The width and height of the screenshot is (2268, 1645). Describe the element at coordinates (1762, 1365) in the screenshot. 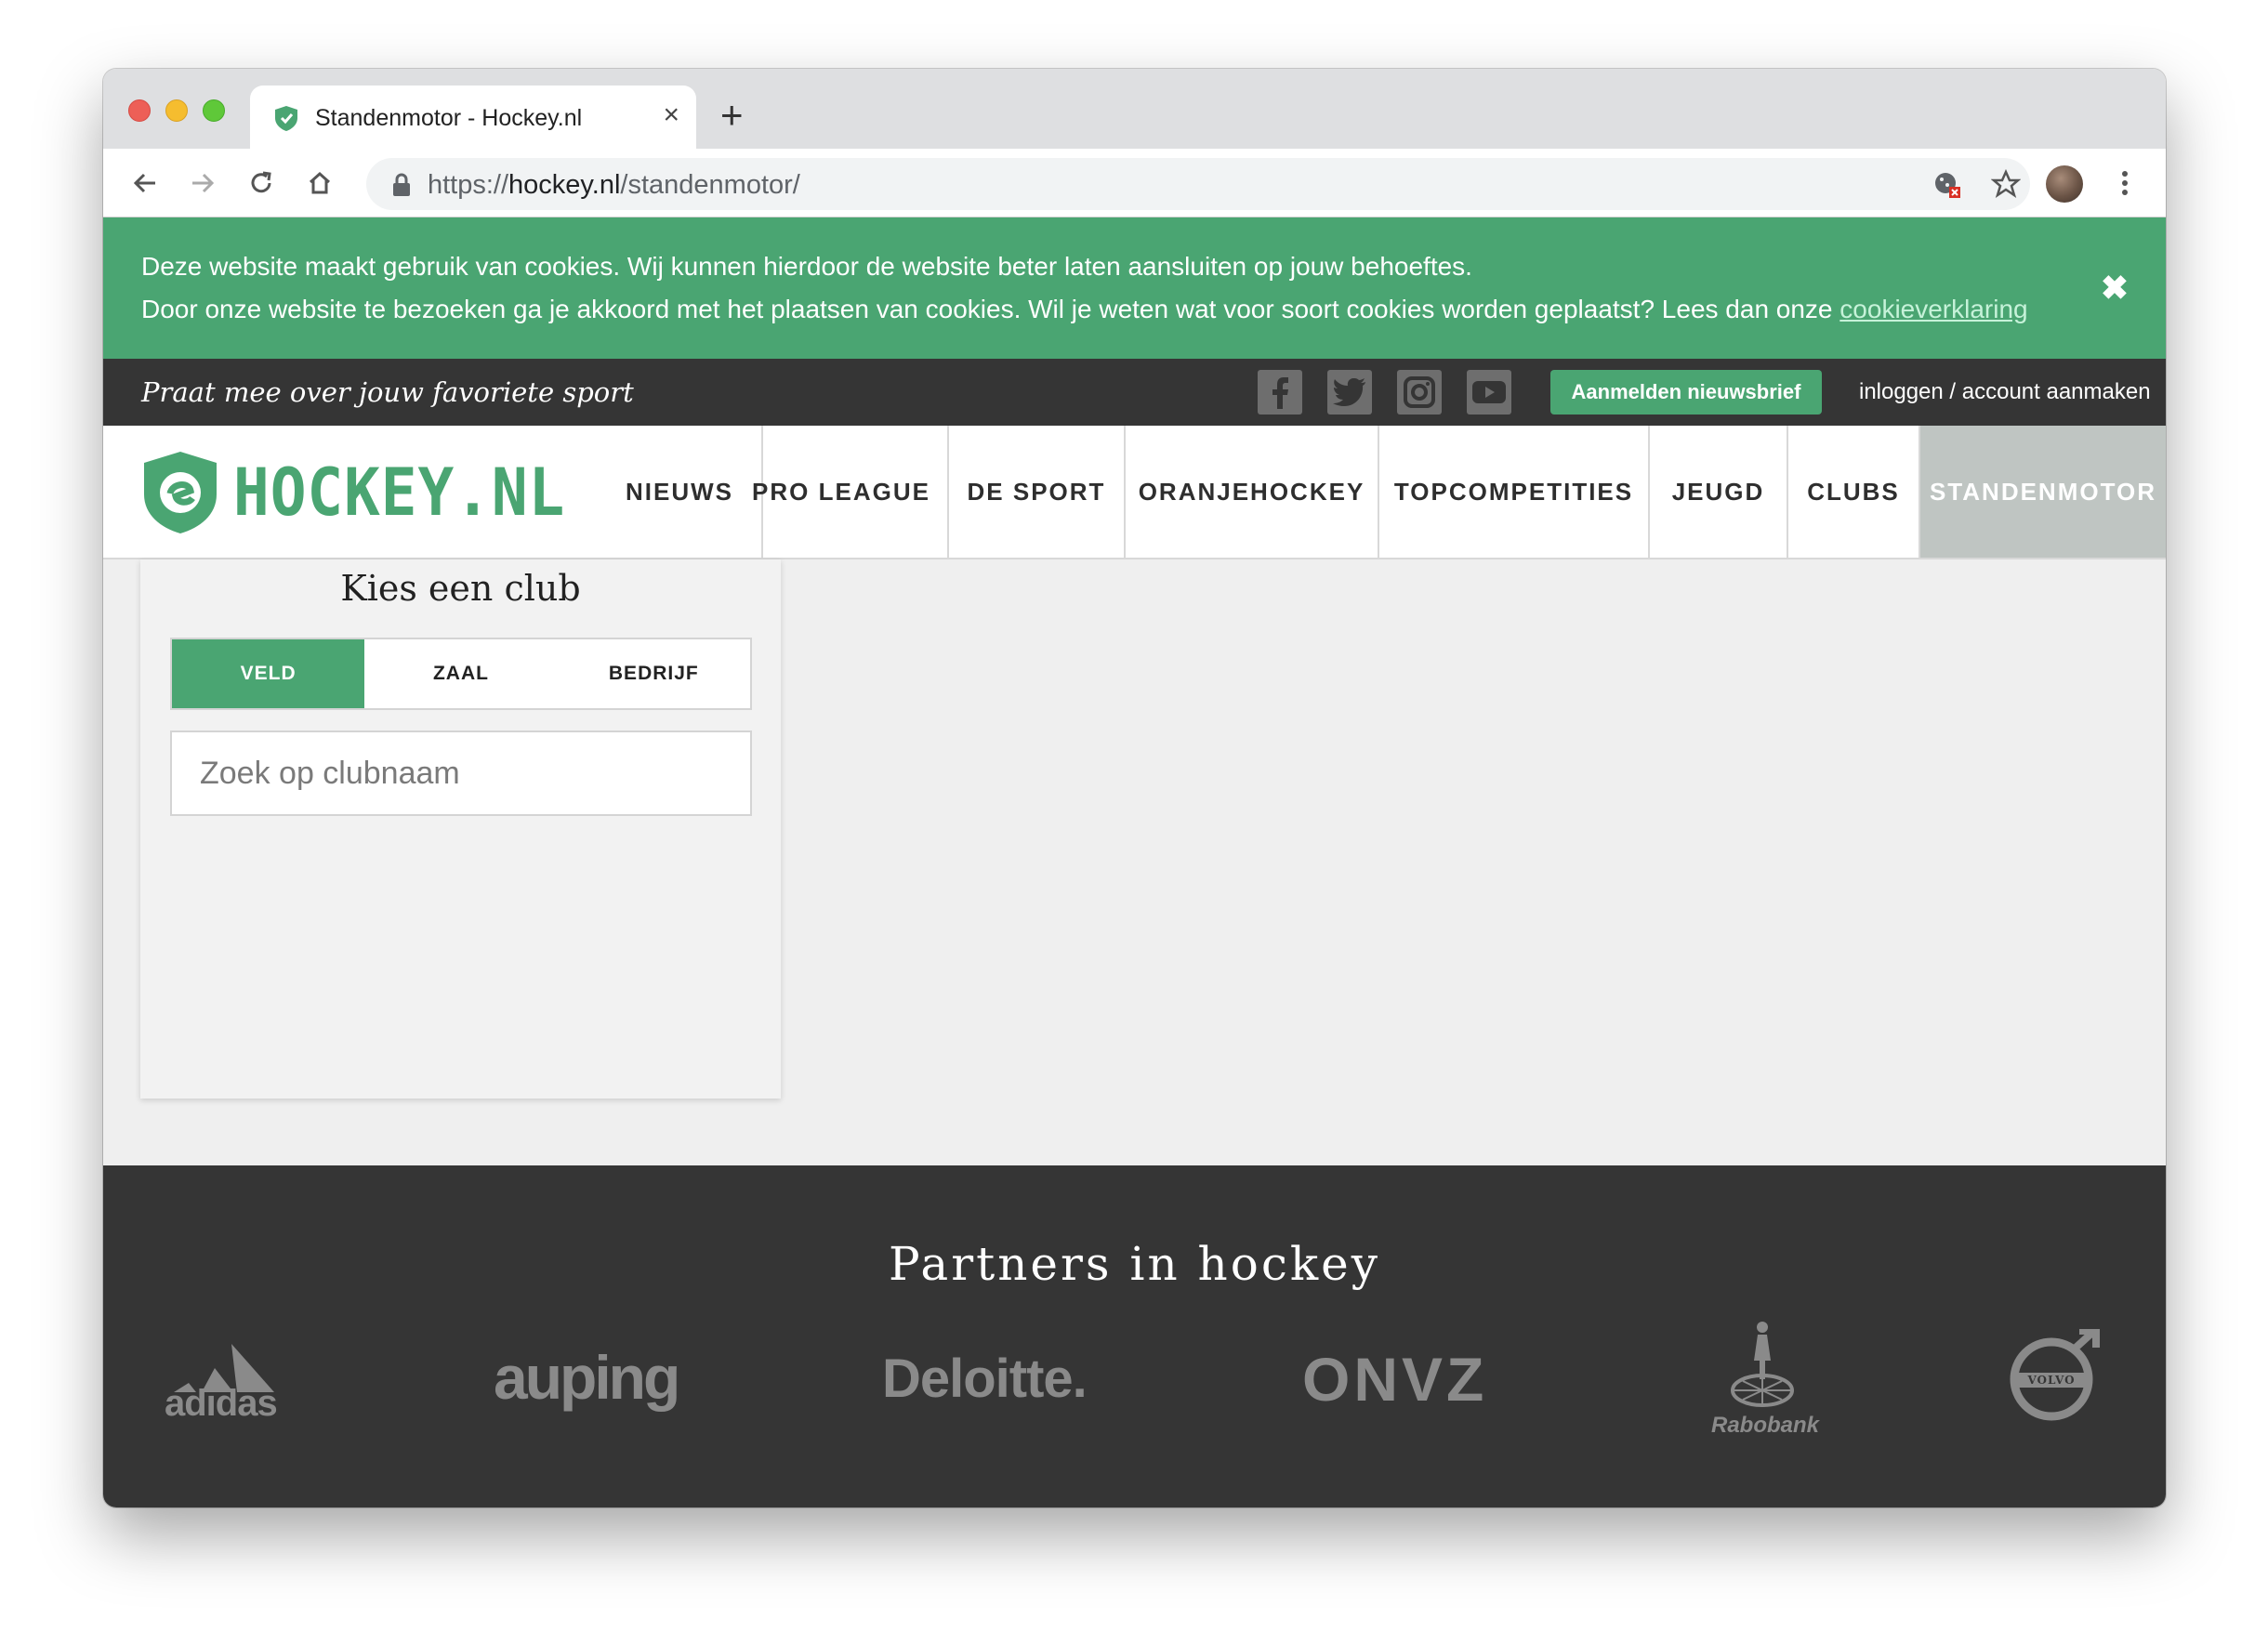

I see `rabobank-figure-icon` at that location.